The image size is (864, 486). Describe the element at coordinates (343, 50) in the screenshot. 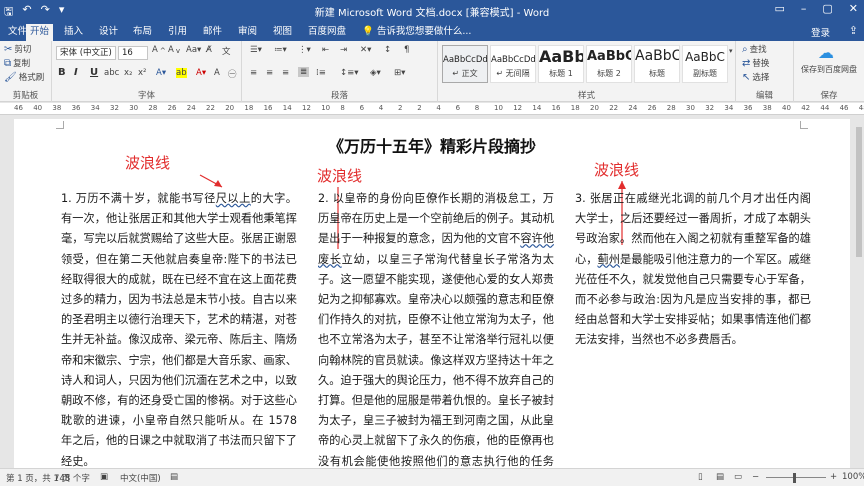

I see `increase-indent-icon: ⇥` at that location.